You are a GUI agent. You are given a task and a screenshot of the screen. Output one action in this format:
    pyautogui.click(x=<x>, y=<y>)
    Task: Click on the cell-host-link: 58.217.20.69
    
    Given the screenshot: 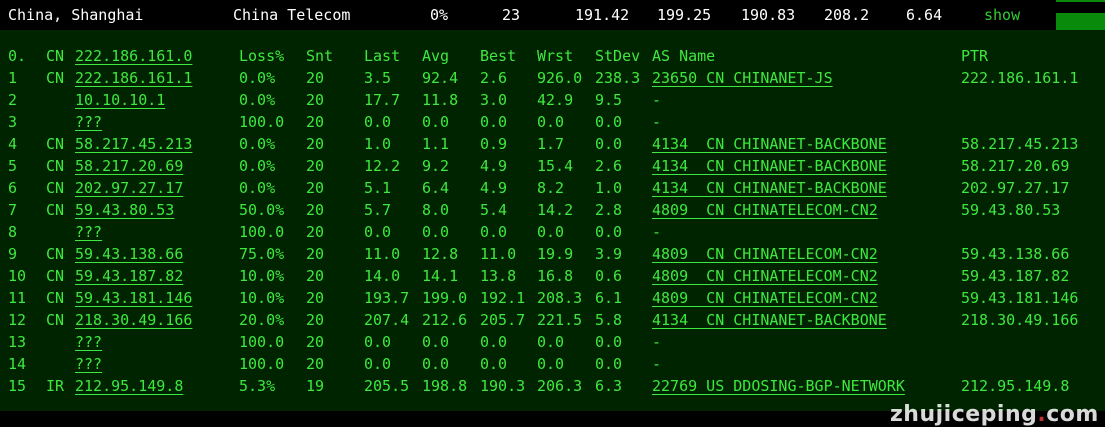 What is the action you would take?
    pyautogui.click(x=129, y=166)
    